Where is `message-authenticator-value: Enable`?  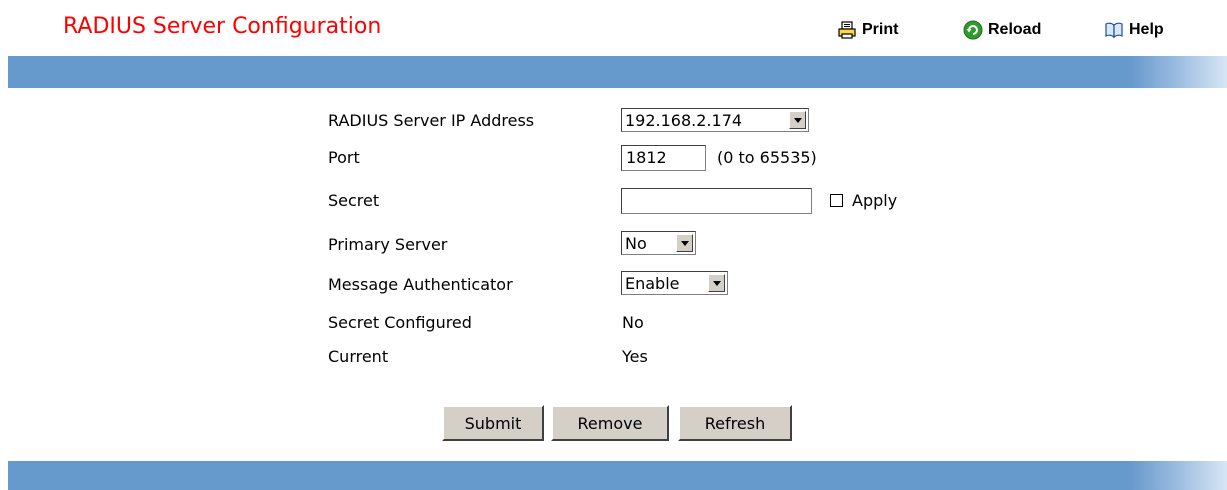
message-authenticator-value: Enable is located at coordinates (652, 283).